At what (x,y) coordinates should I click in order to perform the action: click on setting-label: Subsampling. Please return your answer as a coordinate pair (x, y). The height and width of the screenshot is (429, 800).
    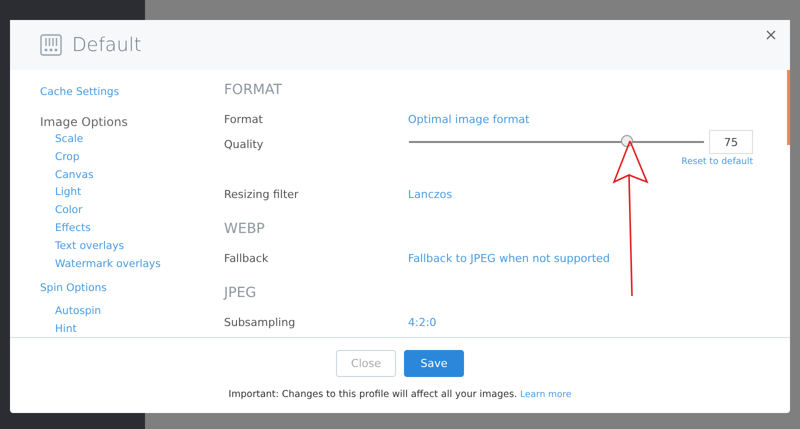
    Looking at the image, I should click on (260, 322).